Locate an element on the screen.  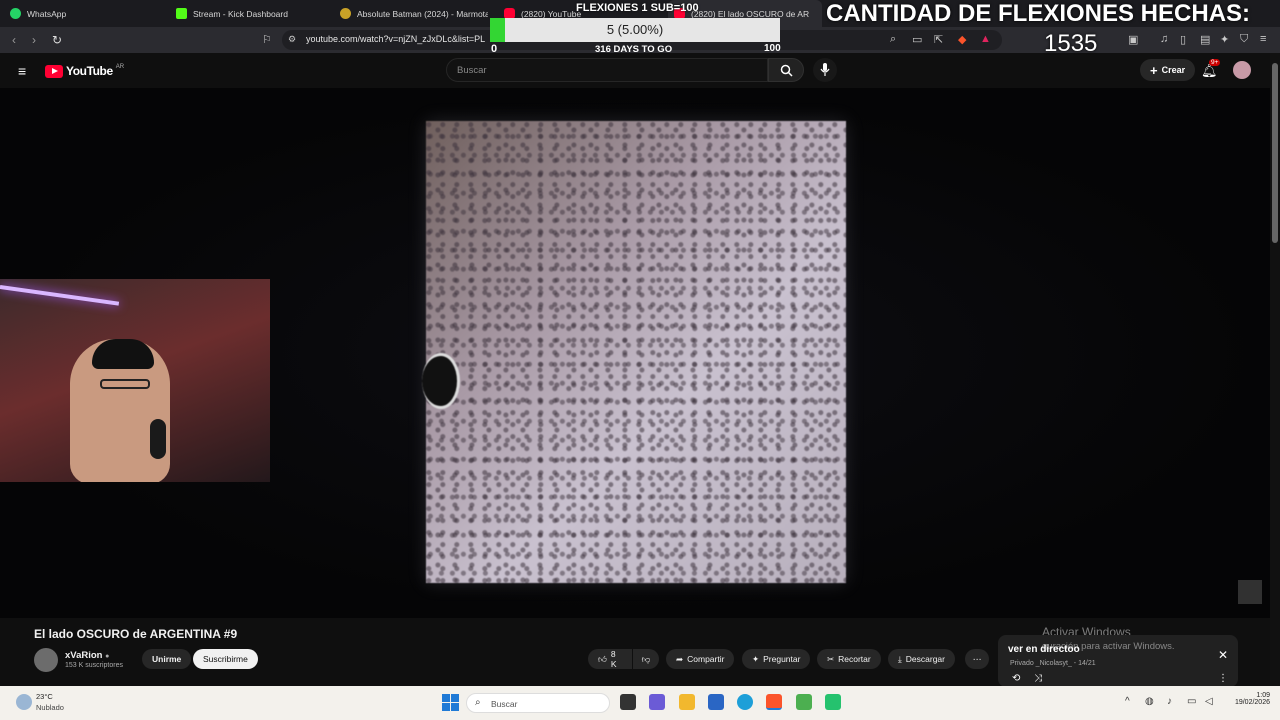
subscribe-label: Suscribirme is located at coordinates (225, 659).